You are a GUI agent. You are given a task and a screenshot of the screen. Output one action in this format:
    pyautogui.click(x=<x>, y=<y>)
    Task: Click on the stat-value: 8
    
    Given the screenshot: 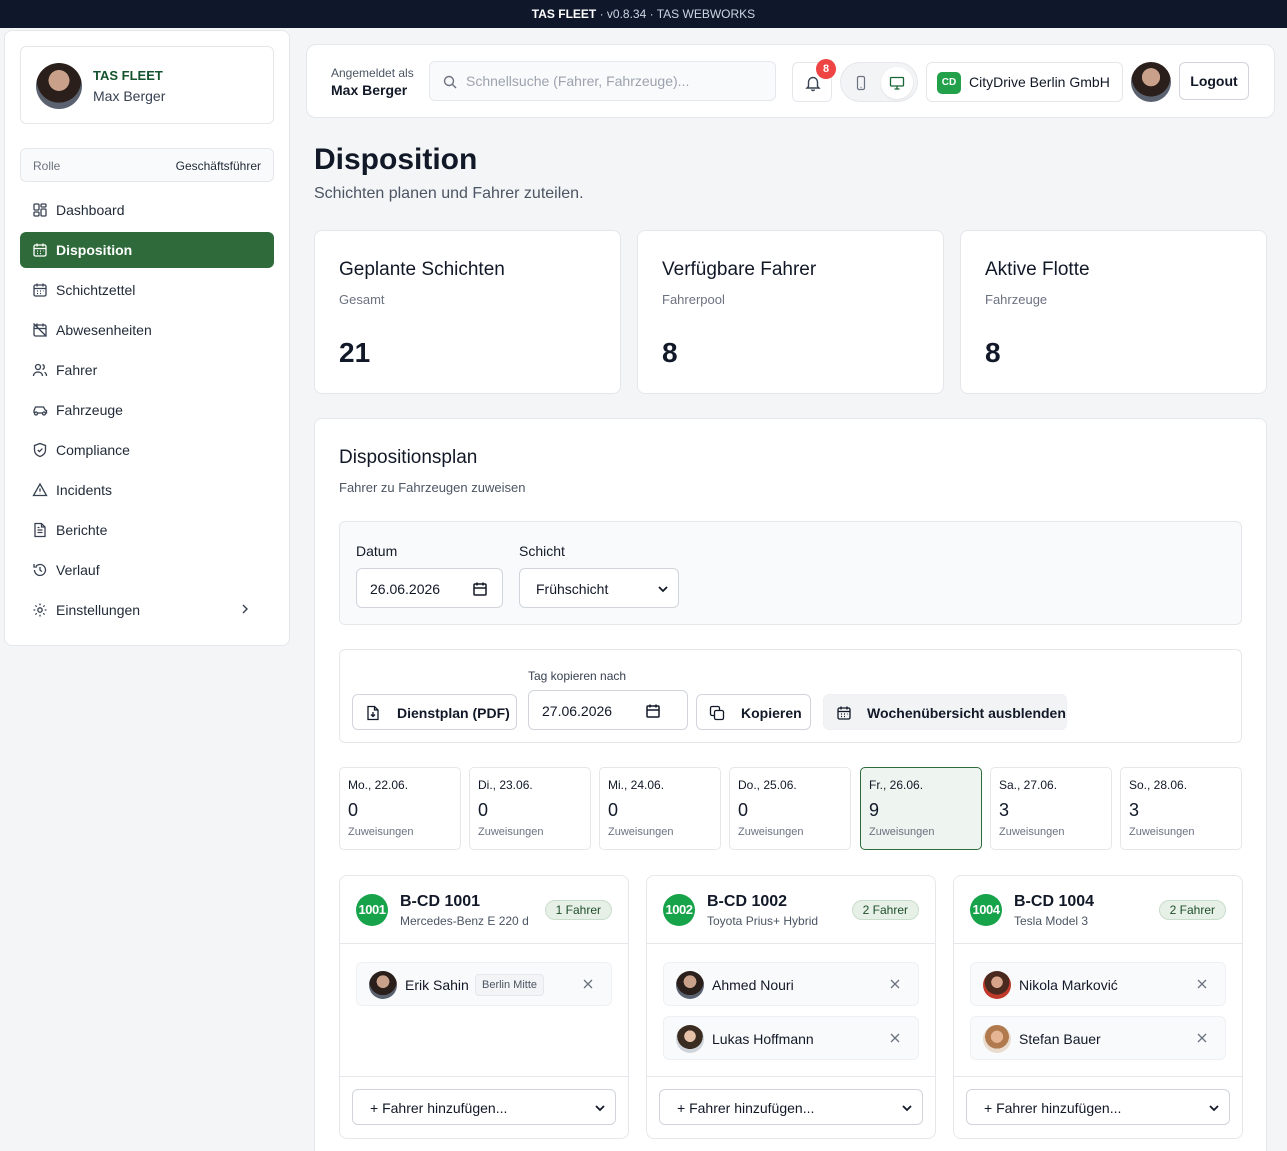 What is the action you would take?
    pyautogui.click(x=670, y=352)
    